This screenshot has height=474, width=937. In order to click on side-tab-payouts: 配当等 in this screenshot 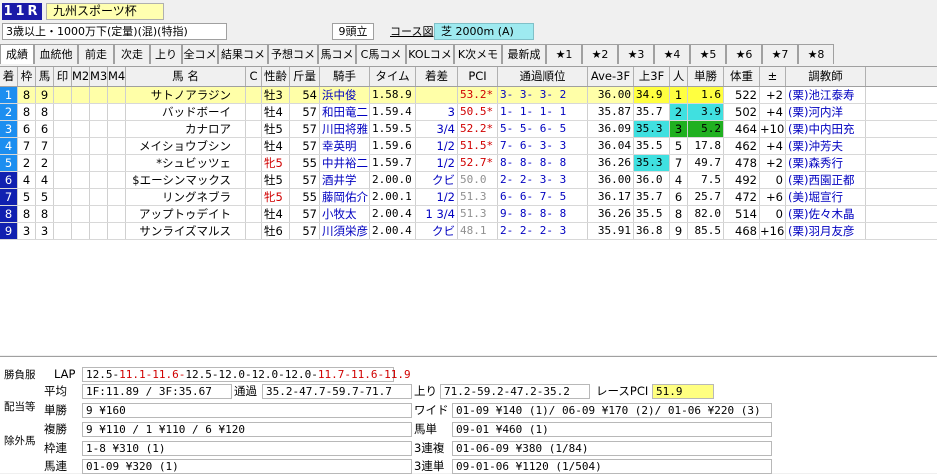, I will do `click(20, 407)`.